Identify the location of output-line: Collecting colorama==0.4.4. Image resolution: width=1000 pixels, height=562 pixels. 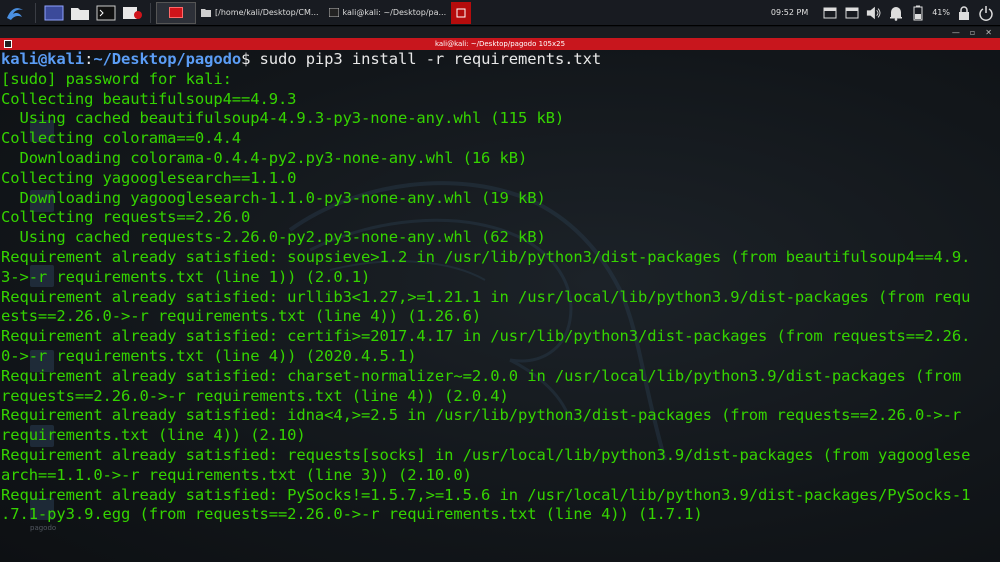
(121, 138).